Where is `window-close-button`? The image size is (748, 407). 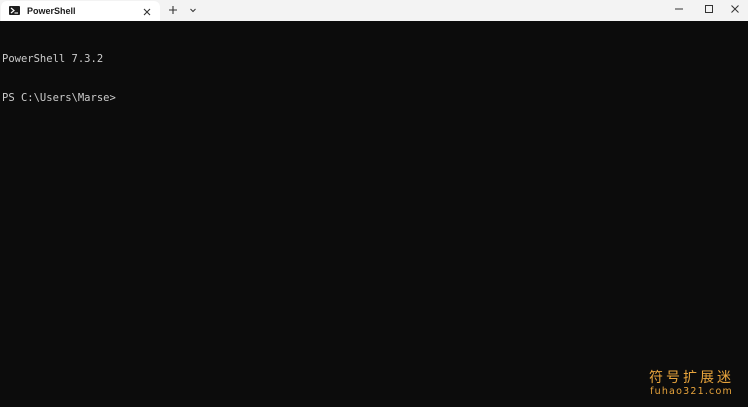
window-close-button is located at coordinates (733, 9).